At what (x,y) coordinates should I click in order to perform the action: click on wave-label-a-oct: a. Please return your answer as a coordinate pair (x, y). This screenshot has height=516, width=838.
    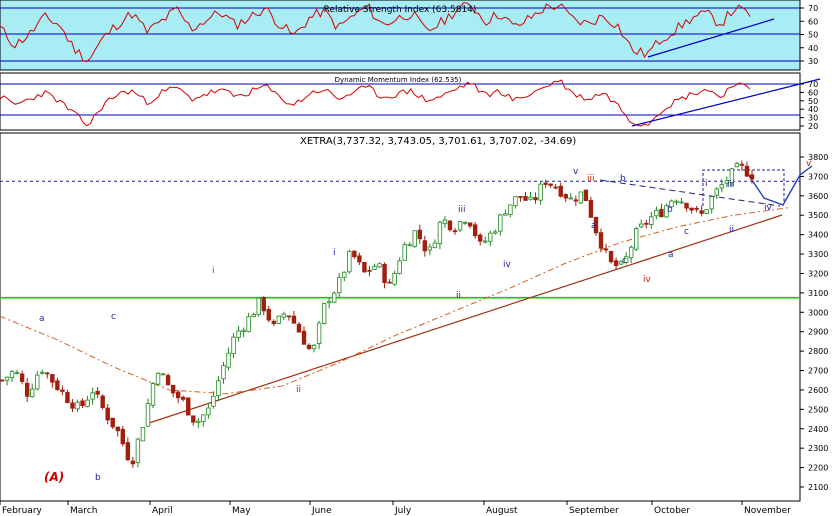
    Looking at the image, I should click on (671, 255).